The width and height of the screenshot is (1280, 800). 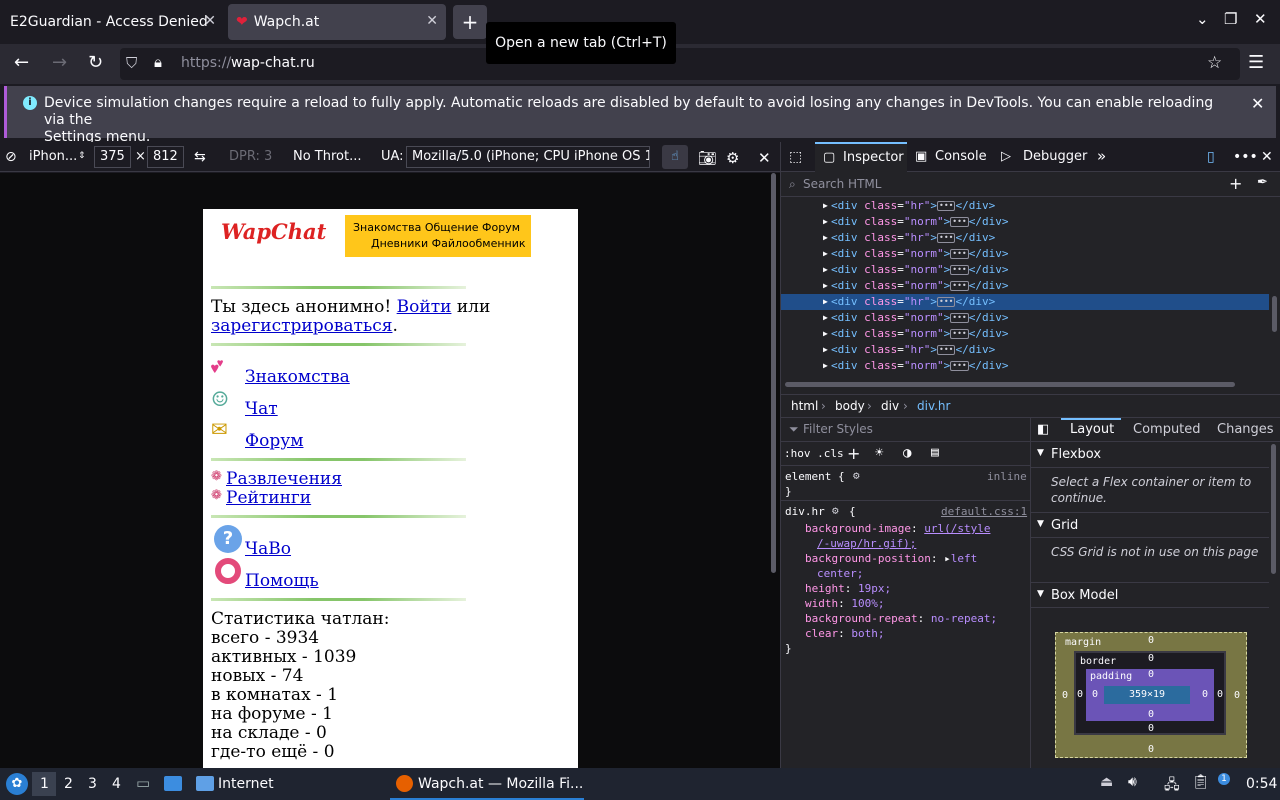 I want to click on forward-icon: →, so click(x=59, y=62).